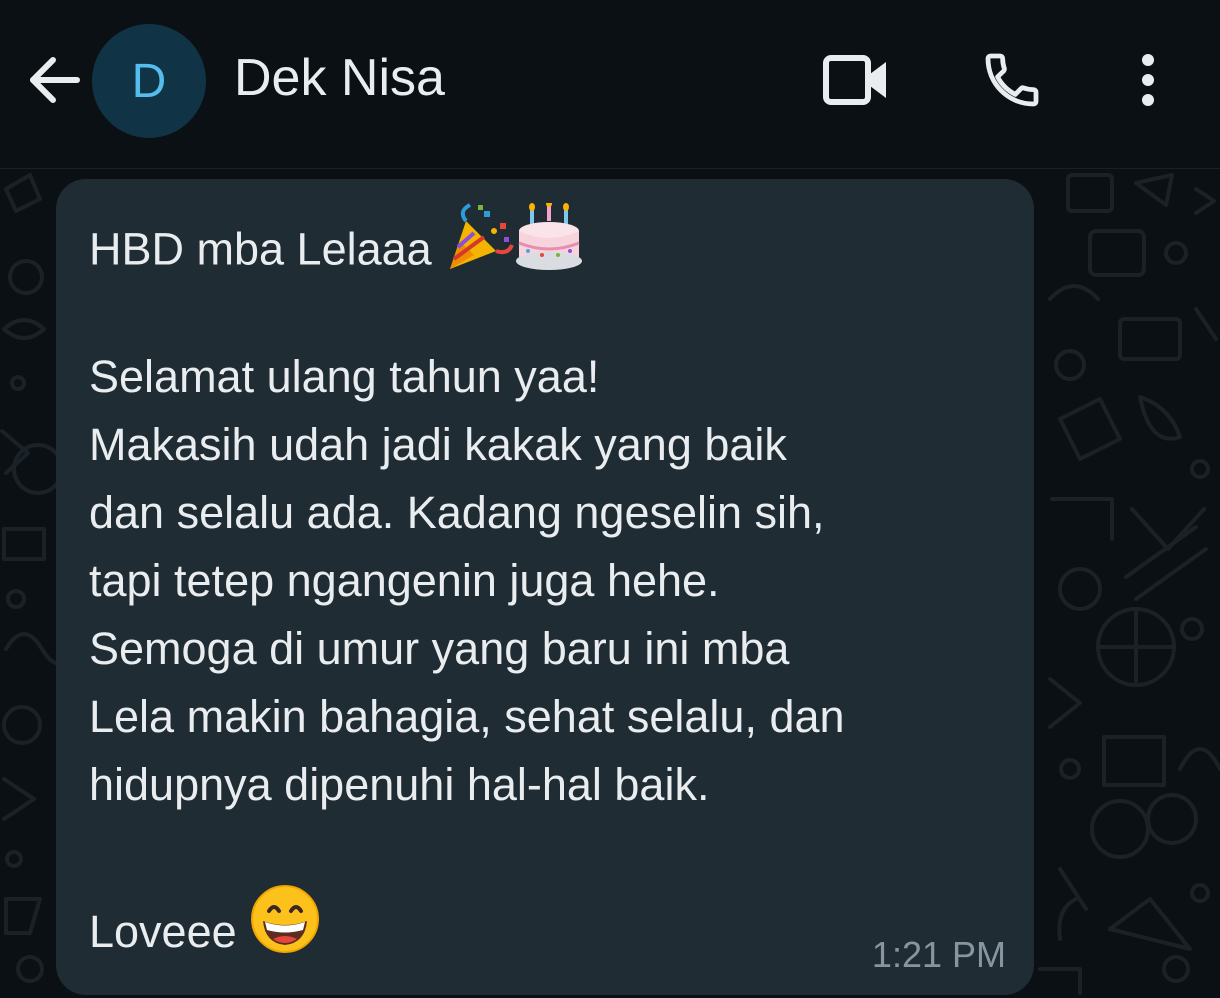 Image resolution: width=1220 pixels, height=998 pixels. I want to click on contact-name: Dek Nisa, so click(339, 78).